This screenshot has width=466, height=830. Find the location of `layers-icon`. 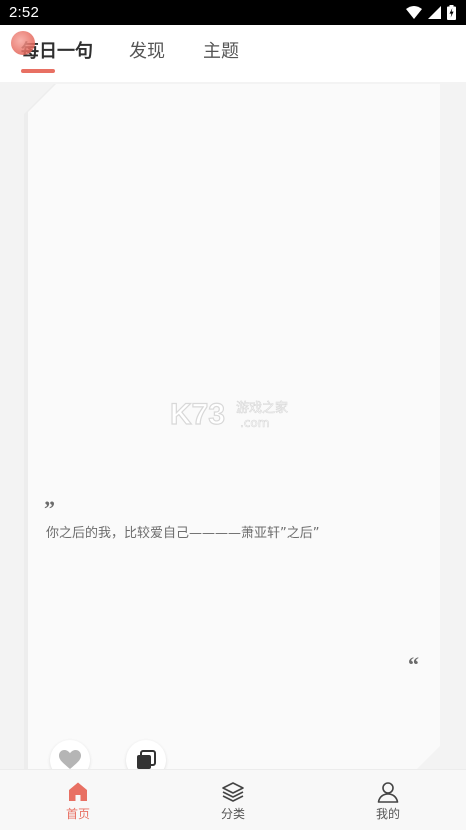

layers-icon is located at coordinates (233, 792).